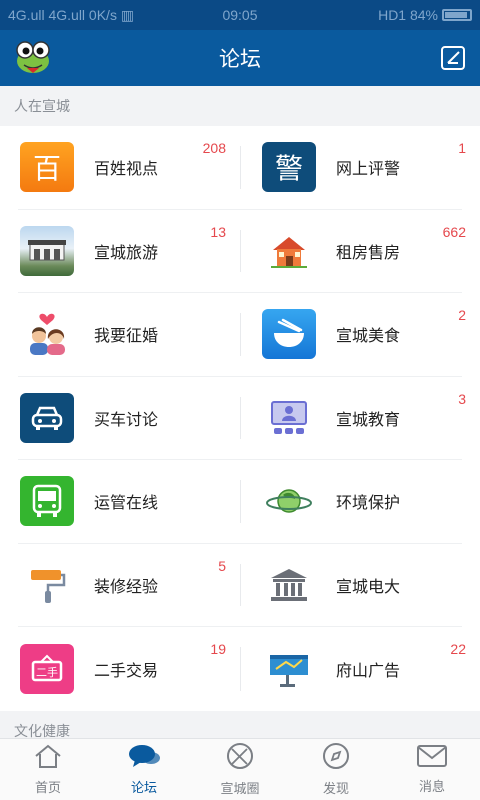 This screenshot has width=480, height=800. Describe the element at coordinates (222, 565) in the screenshot. I see `post-count-badge: 5` at that location.